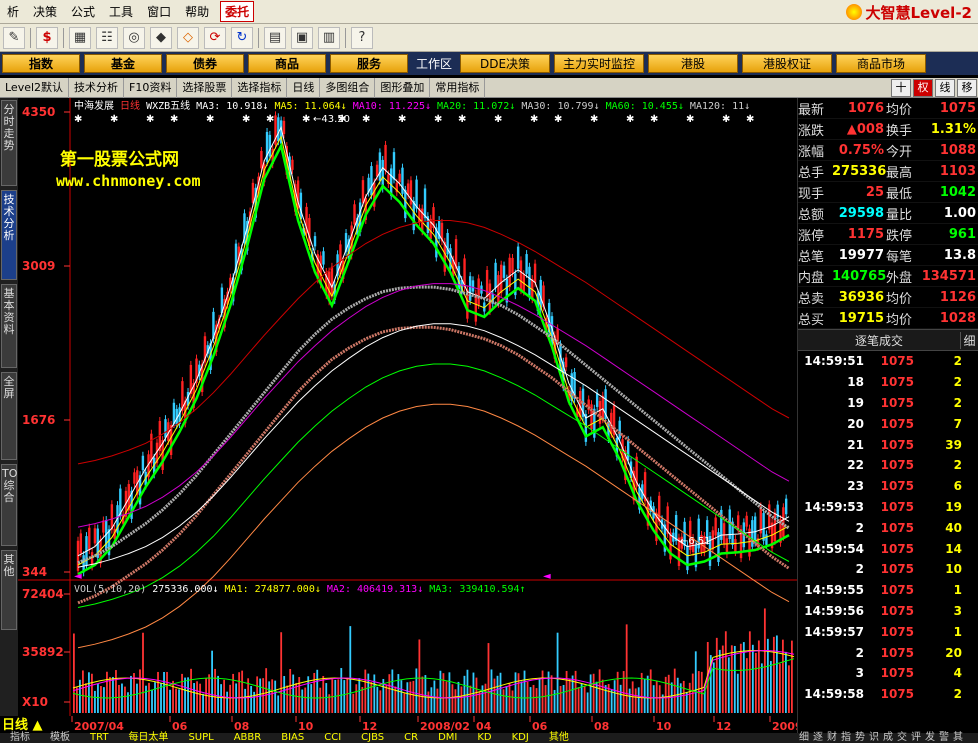 This screenshot has height=743, width=978. I want to click on category-button: 服务, so click(369, 63).